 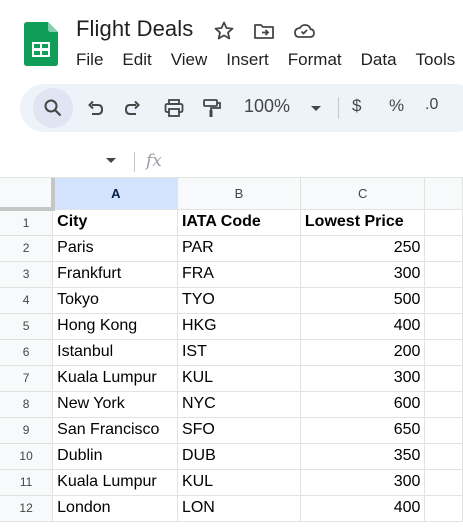 I want to click on cell: LON, so click(x=239, y=508).